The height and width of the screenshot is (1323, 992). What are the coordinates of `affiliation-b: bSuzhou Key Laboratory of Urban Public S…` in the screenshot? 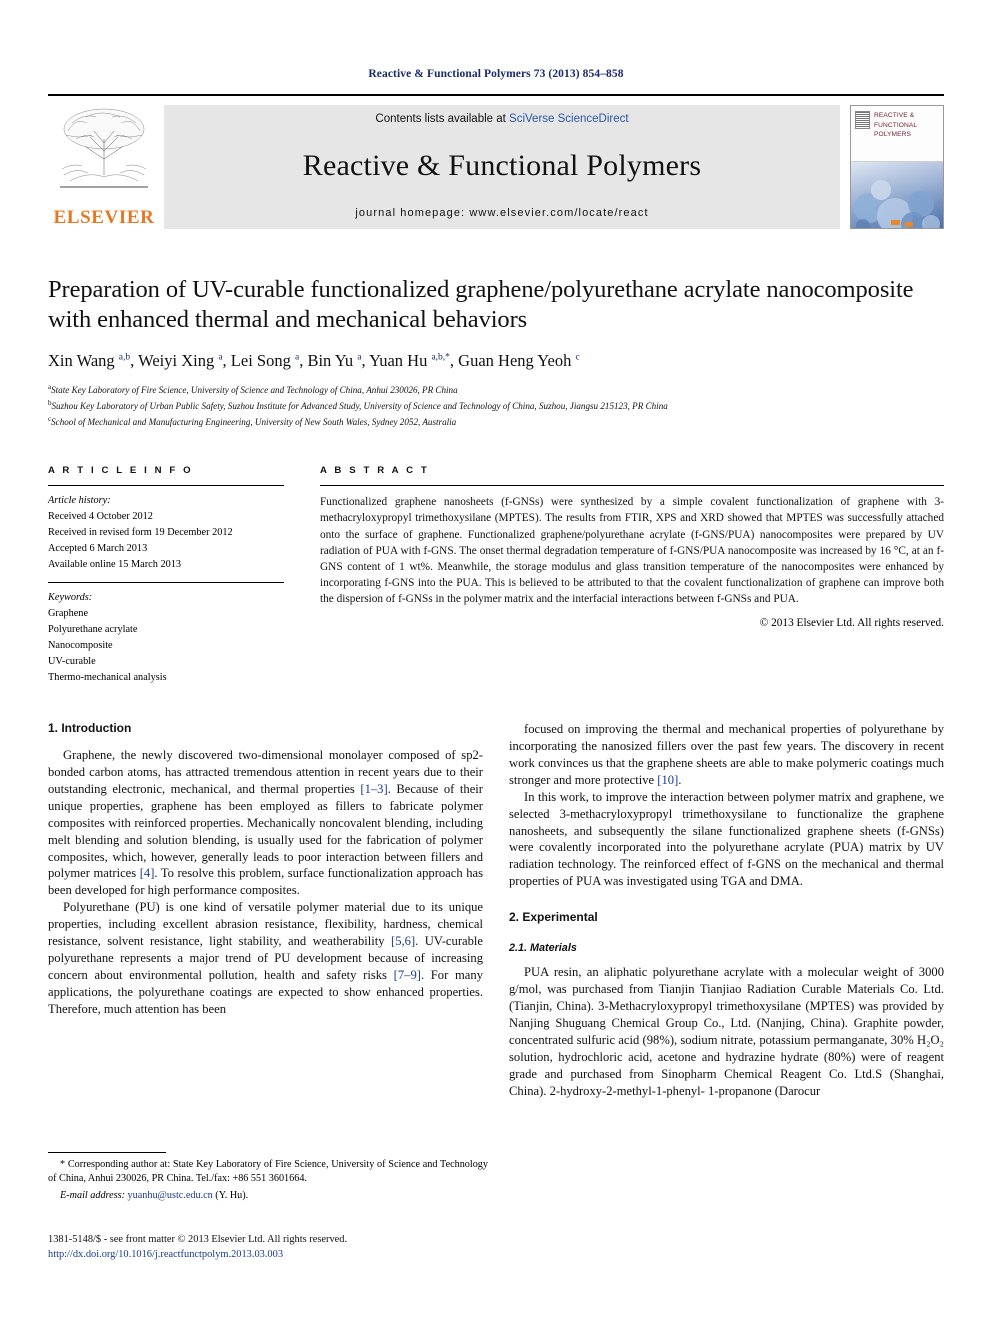 It's located at (496, 406).